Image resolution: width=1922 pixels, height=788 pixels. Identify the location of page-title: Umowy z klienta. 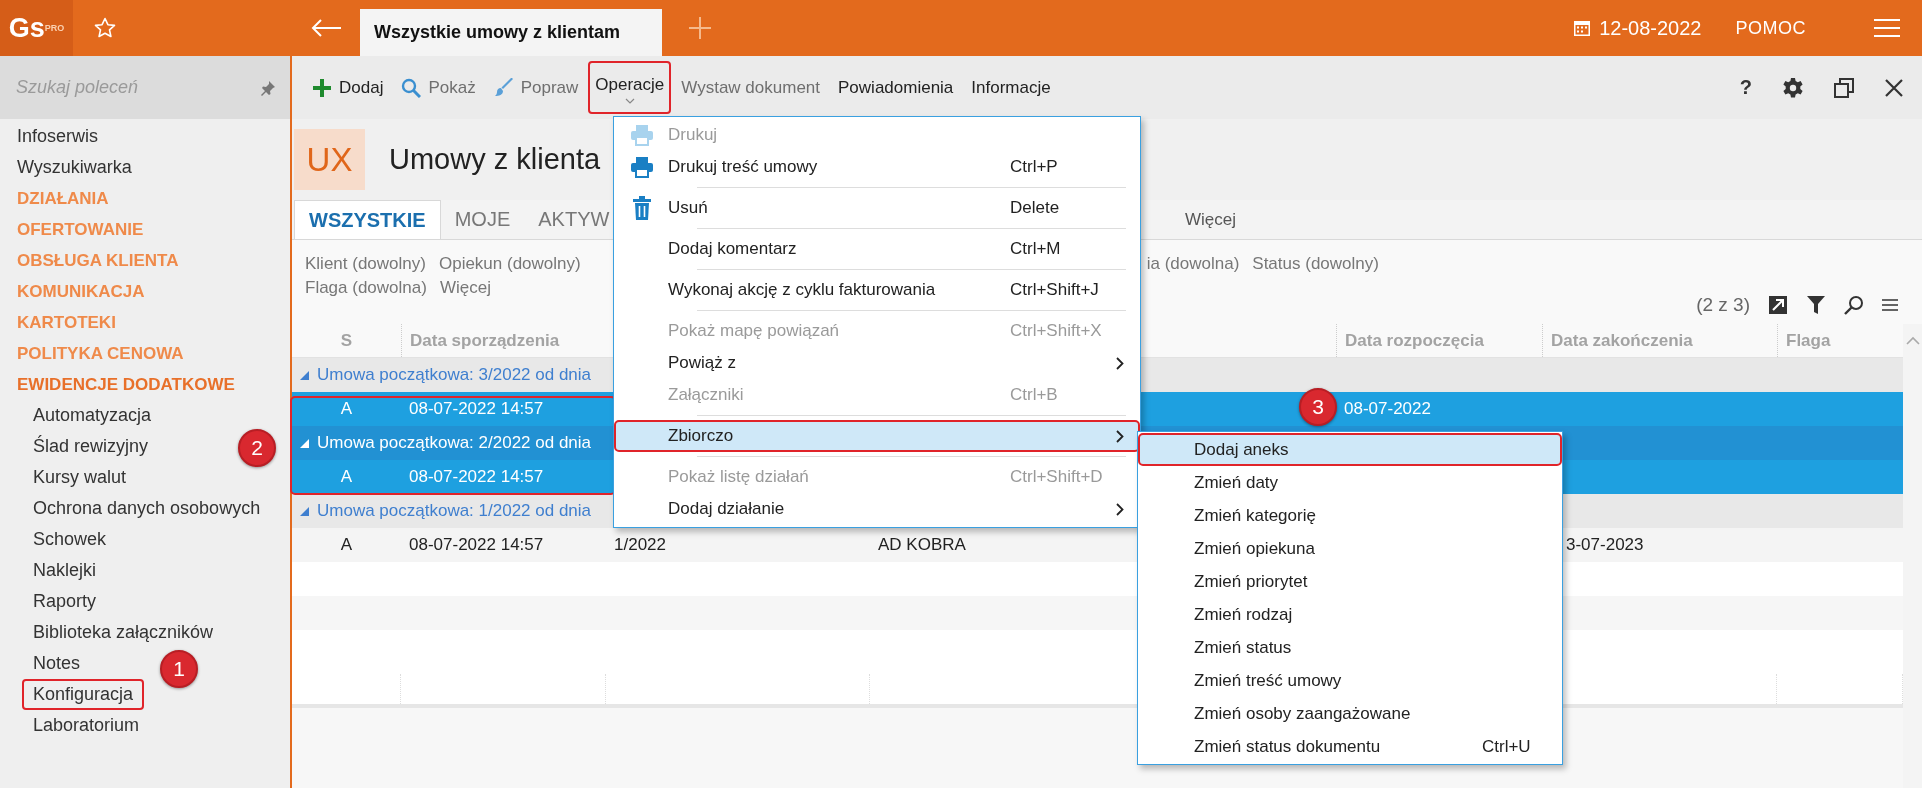
(495, 159).